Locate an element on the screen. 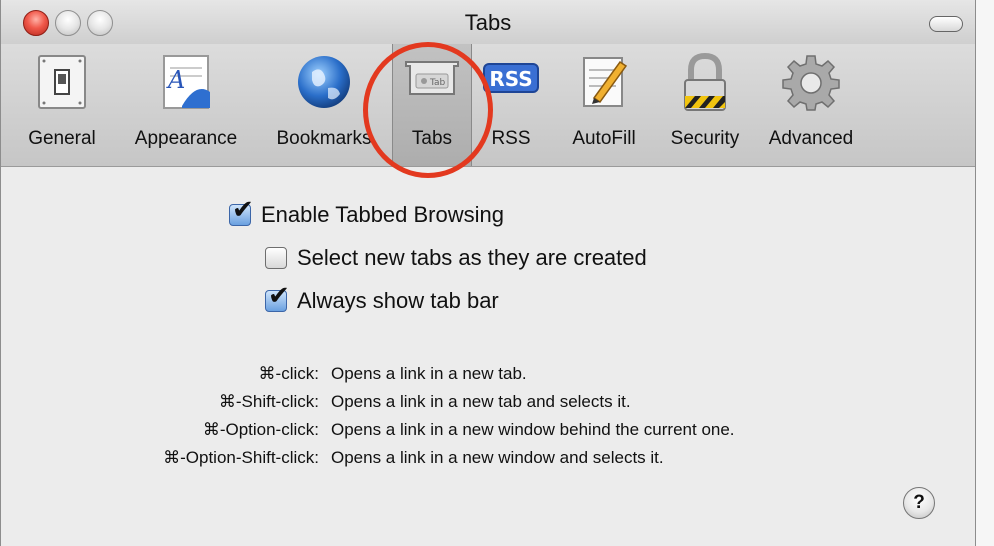  tab-autofill-label: AutoFill is located at coordinates (604, 138).